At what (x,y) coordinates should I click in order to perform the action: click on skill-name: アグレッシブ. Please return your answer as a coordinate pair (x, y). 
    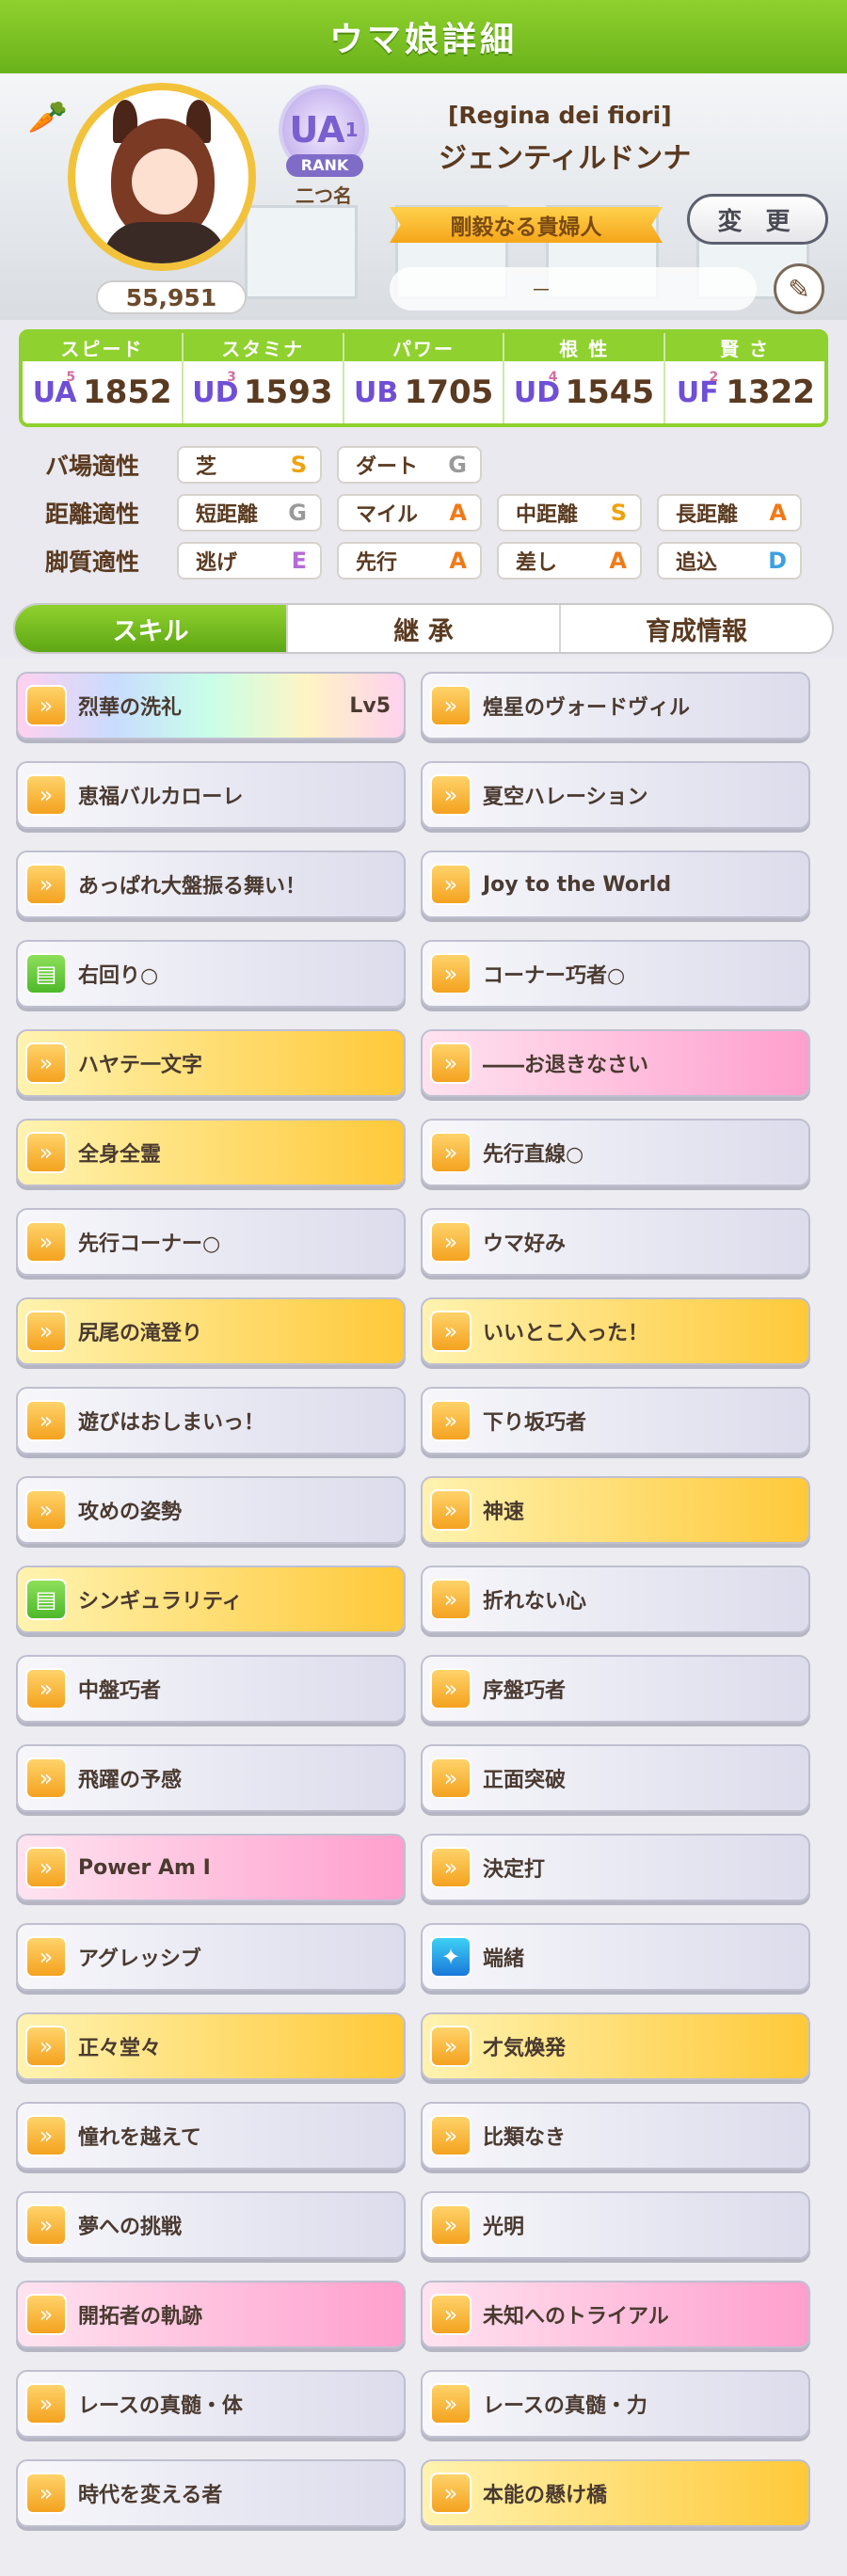
    Looking at the image, I should click on (139, 1959).